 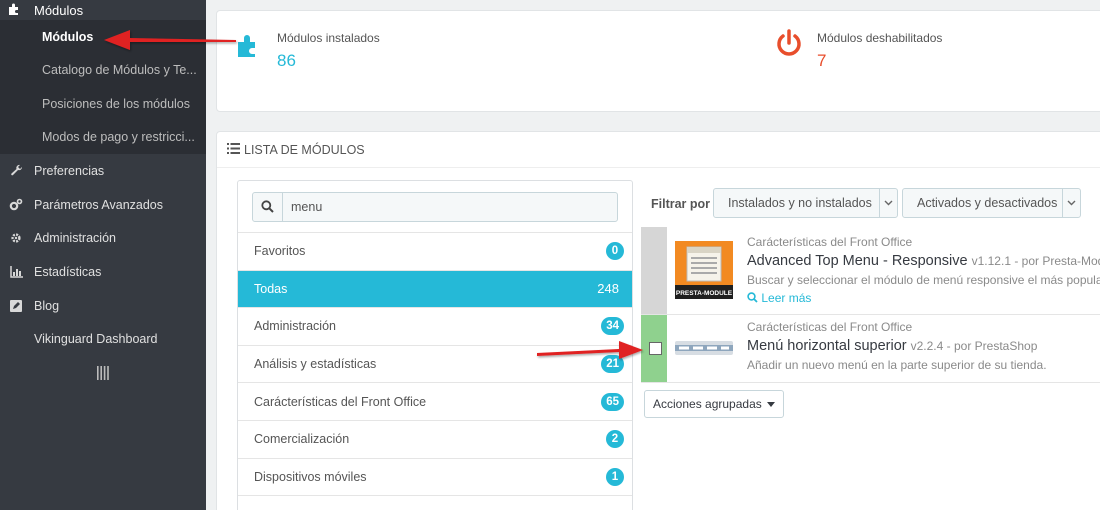 I want to click on caret-down-icon, so click(x=770, y=404).